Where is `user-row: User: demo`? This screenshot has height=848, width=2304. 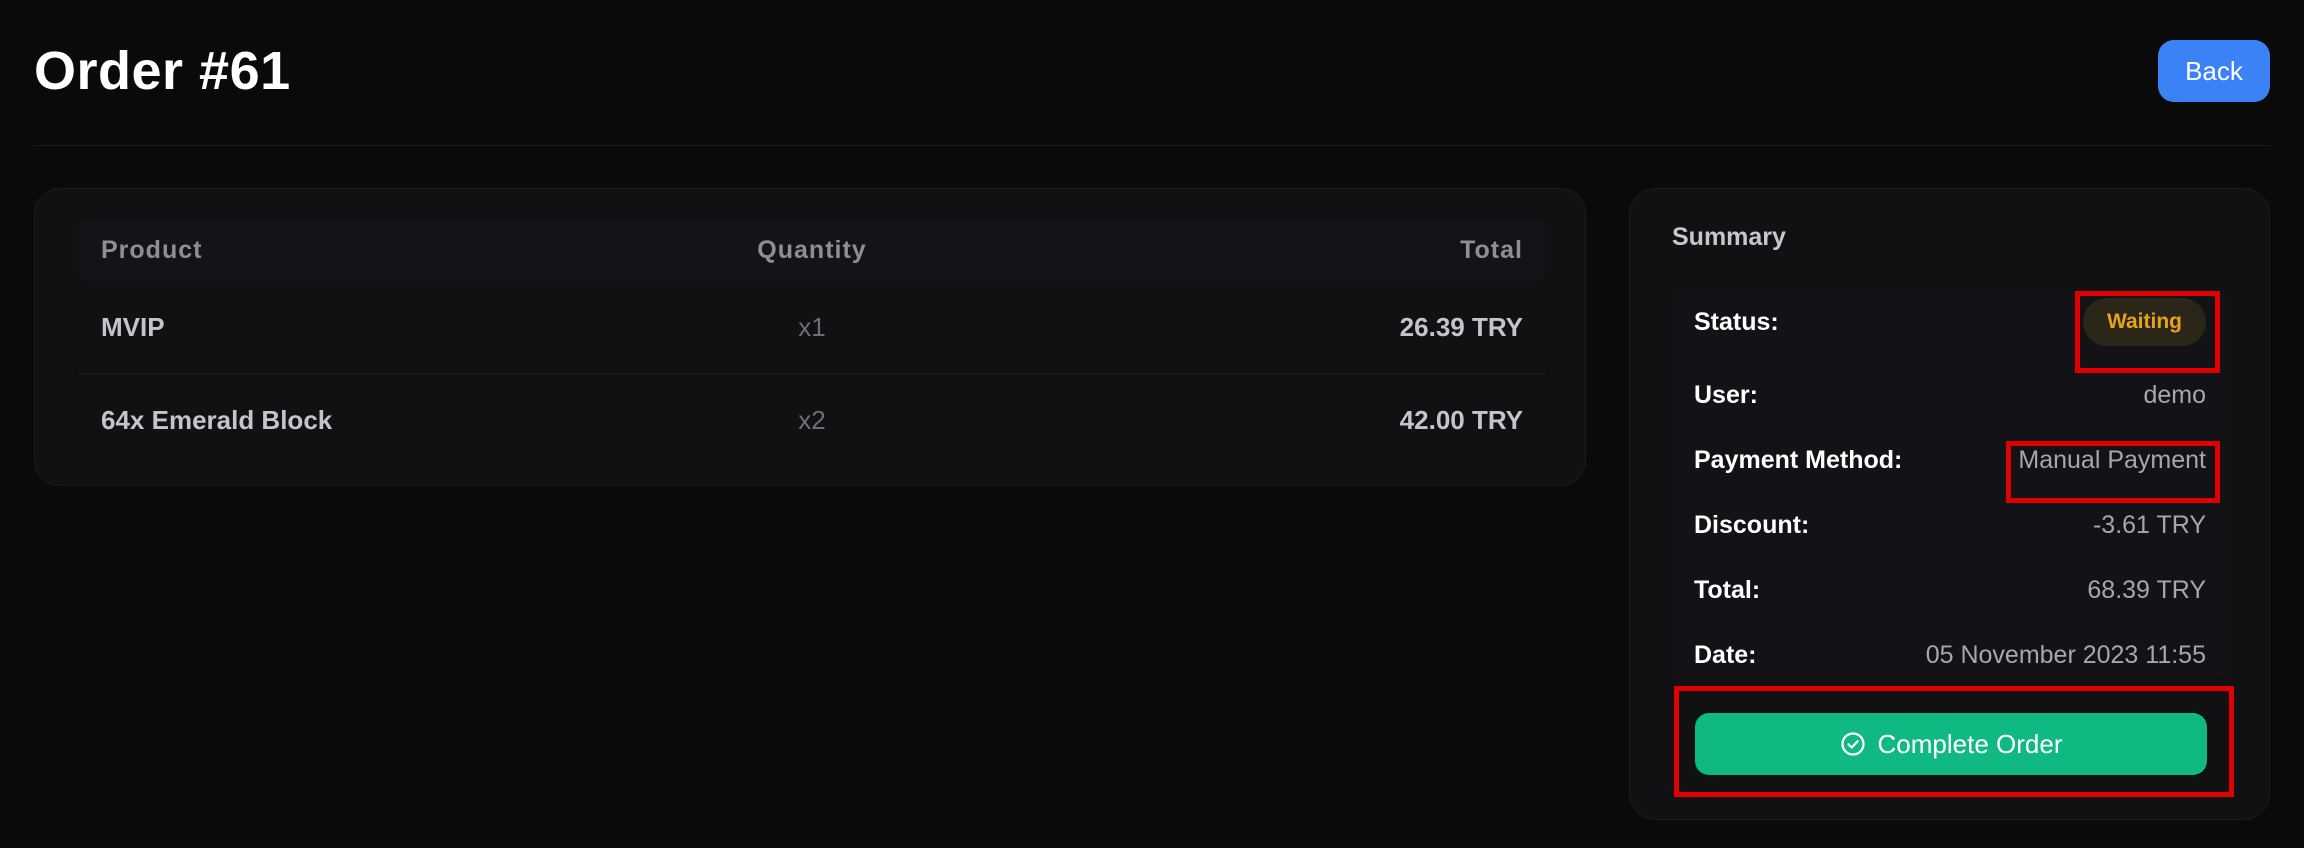 user-row: User: demo is located at coordinates (1950, 395).